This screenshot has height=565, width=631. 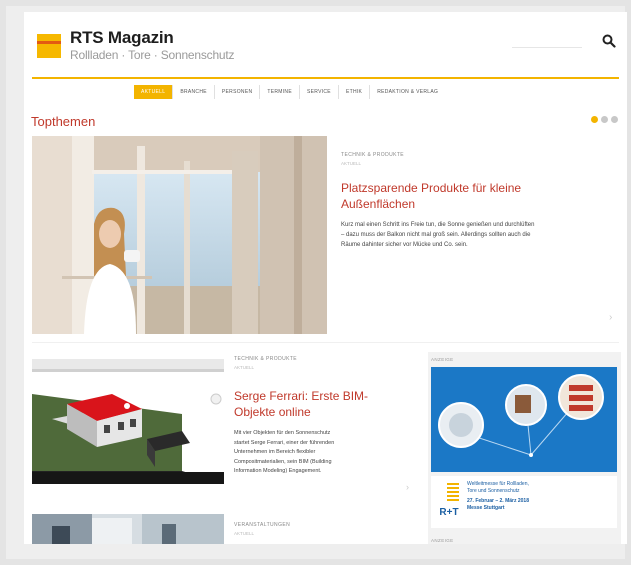 What do you see at coordinates (152, 55) in the screenshot?
I see `brand-subtitle: Rollladen · Tore · Sonnenschutz` at bounding box center [152, 55].